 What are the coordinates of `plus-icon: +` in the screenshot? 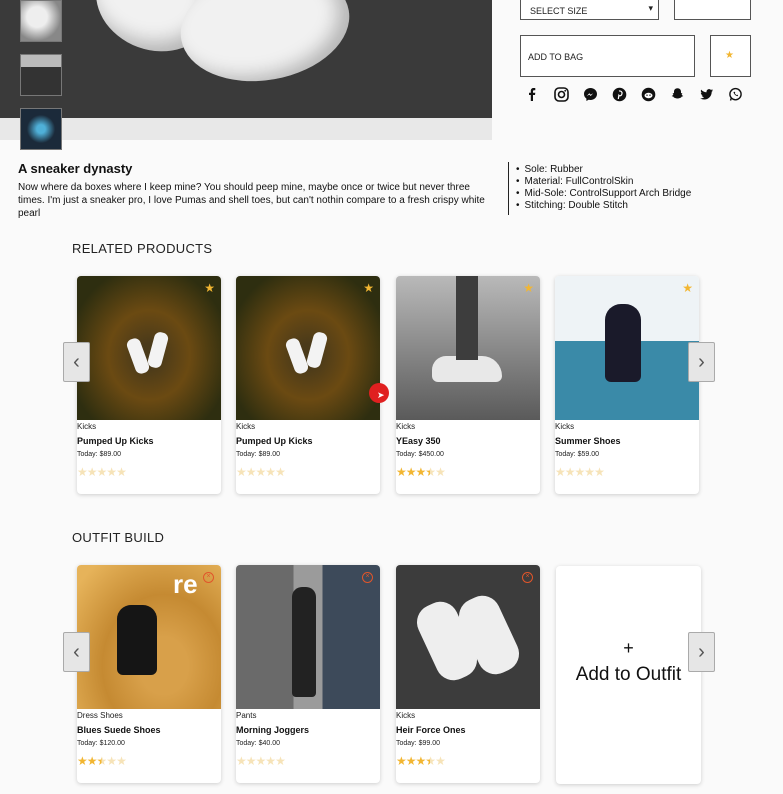 It's located at (628, 648).